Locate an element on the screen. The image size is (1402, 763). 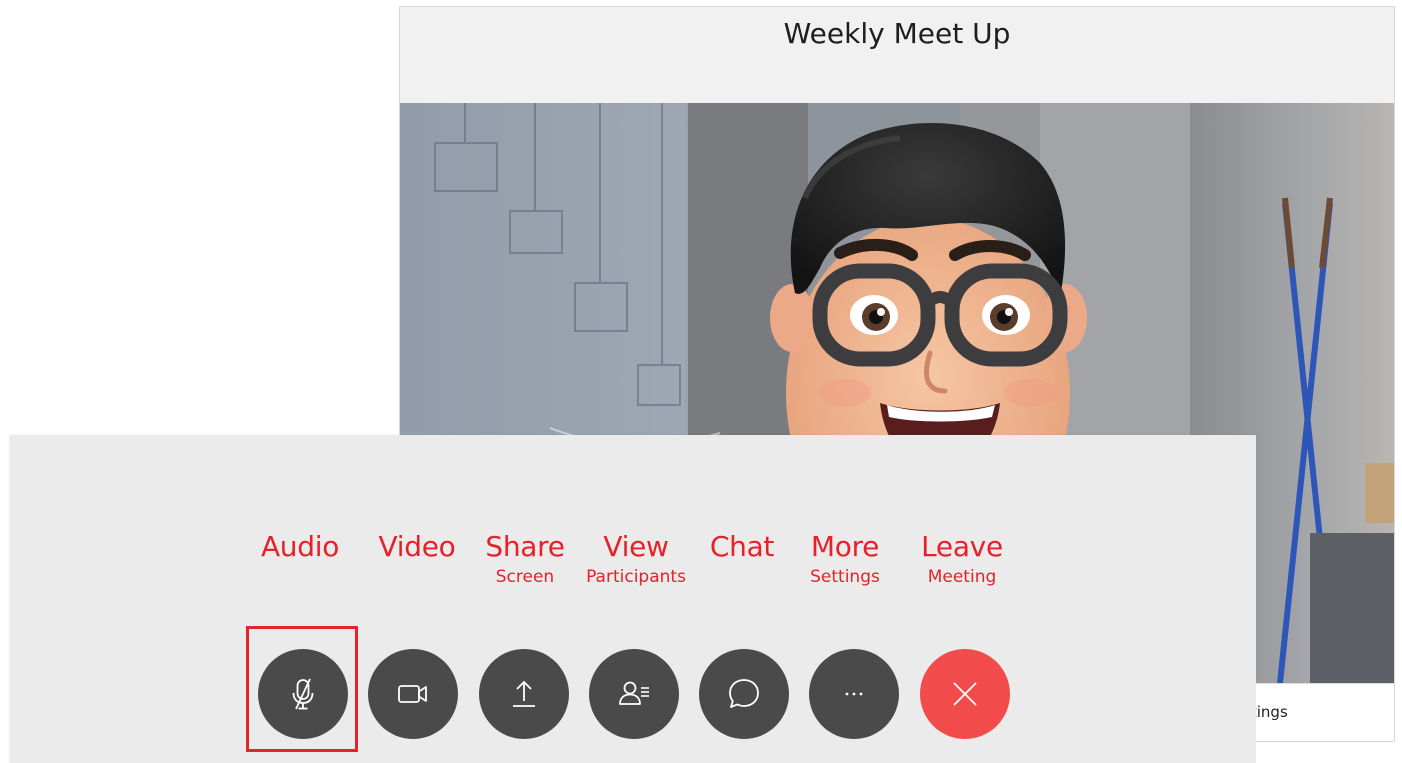
upload-arrow-icon is located at coordinates (524, 693).